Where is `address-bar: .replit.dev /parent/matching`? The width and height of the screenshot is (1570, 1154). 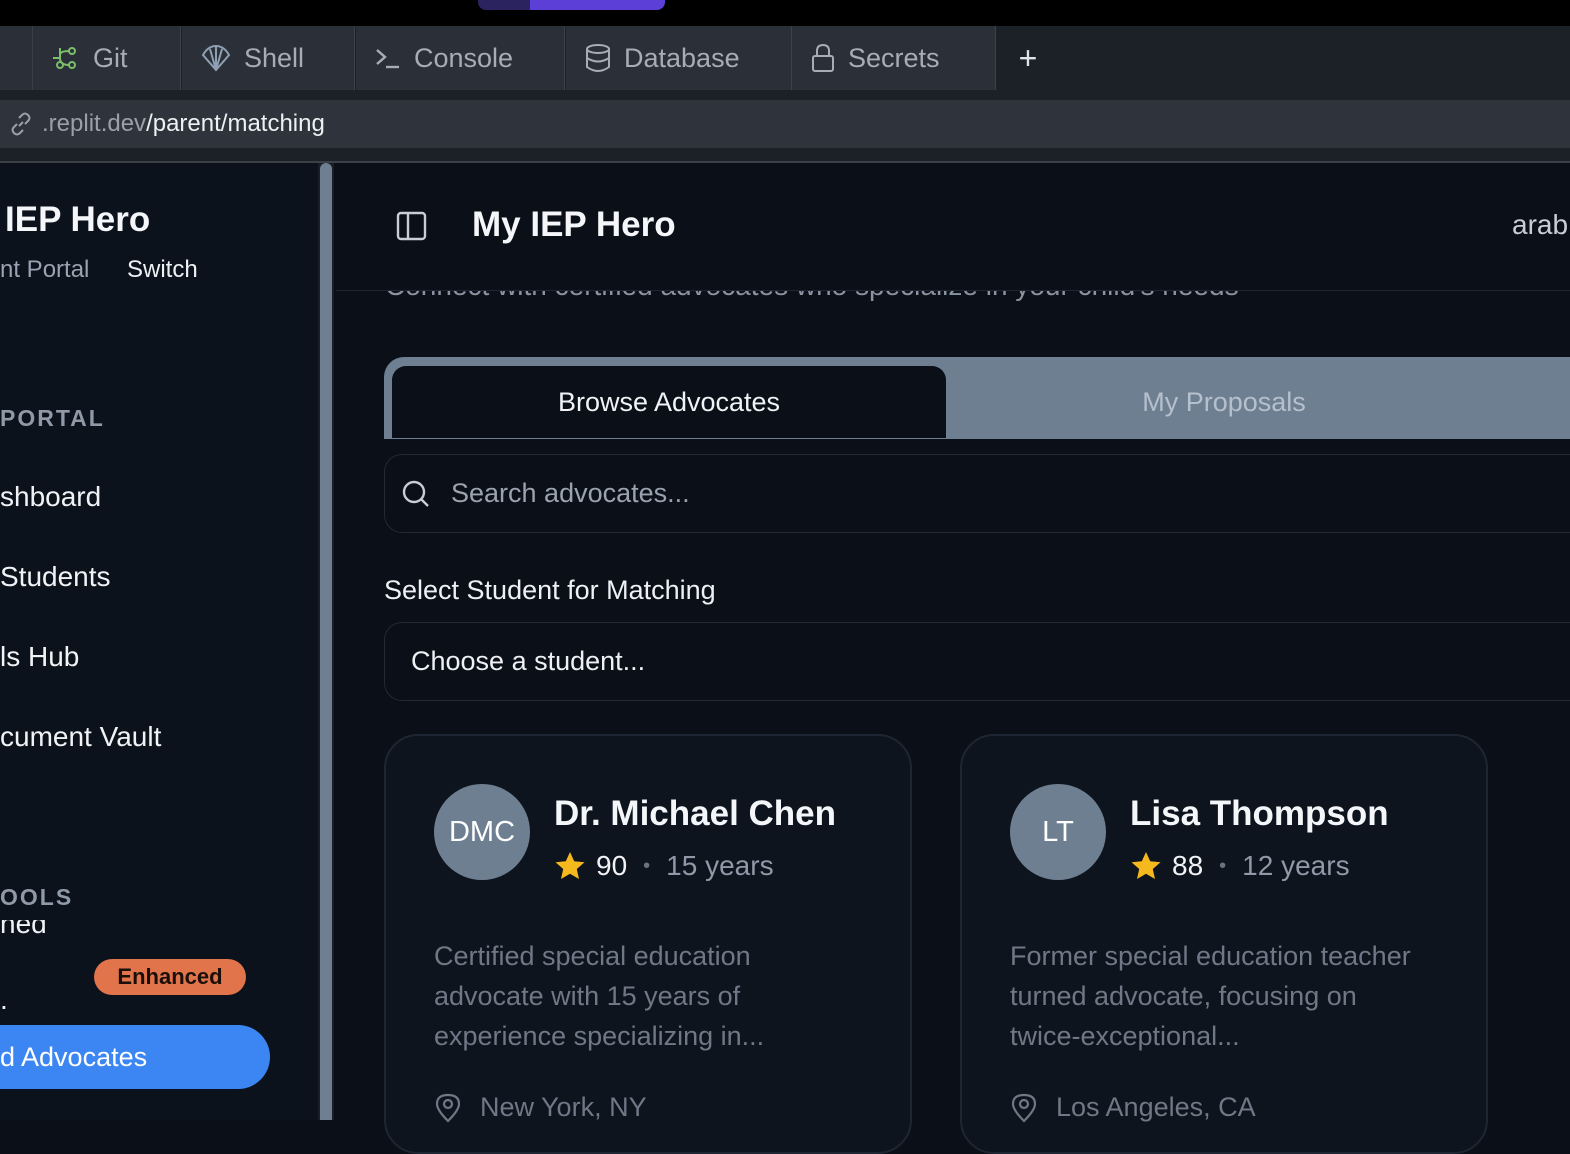
address-bar: .replit.dev /parent/matching is located at coordinates (785, 124).